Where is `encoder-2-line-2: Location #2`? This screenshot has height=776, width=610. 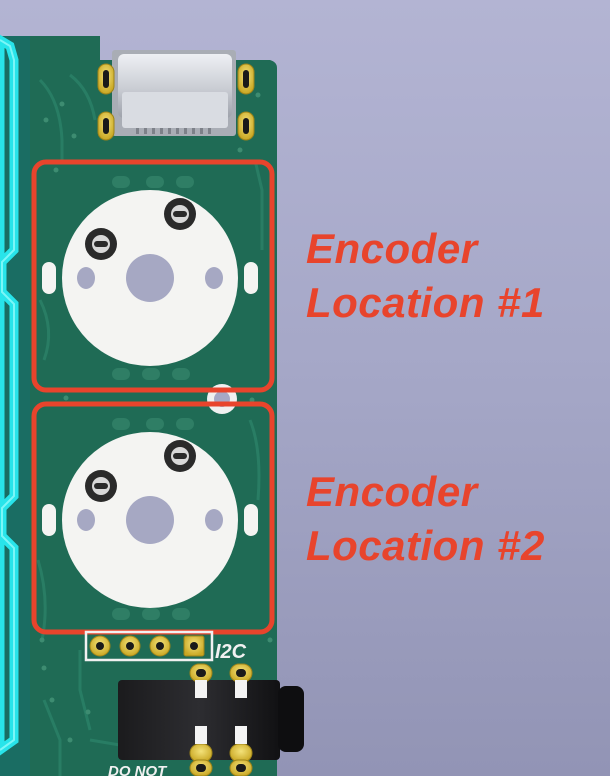
encoder-2-line-2: Location #2 is located at coordinates (425, 545).